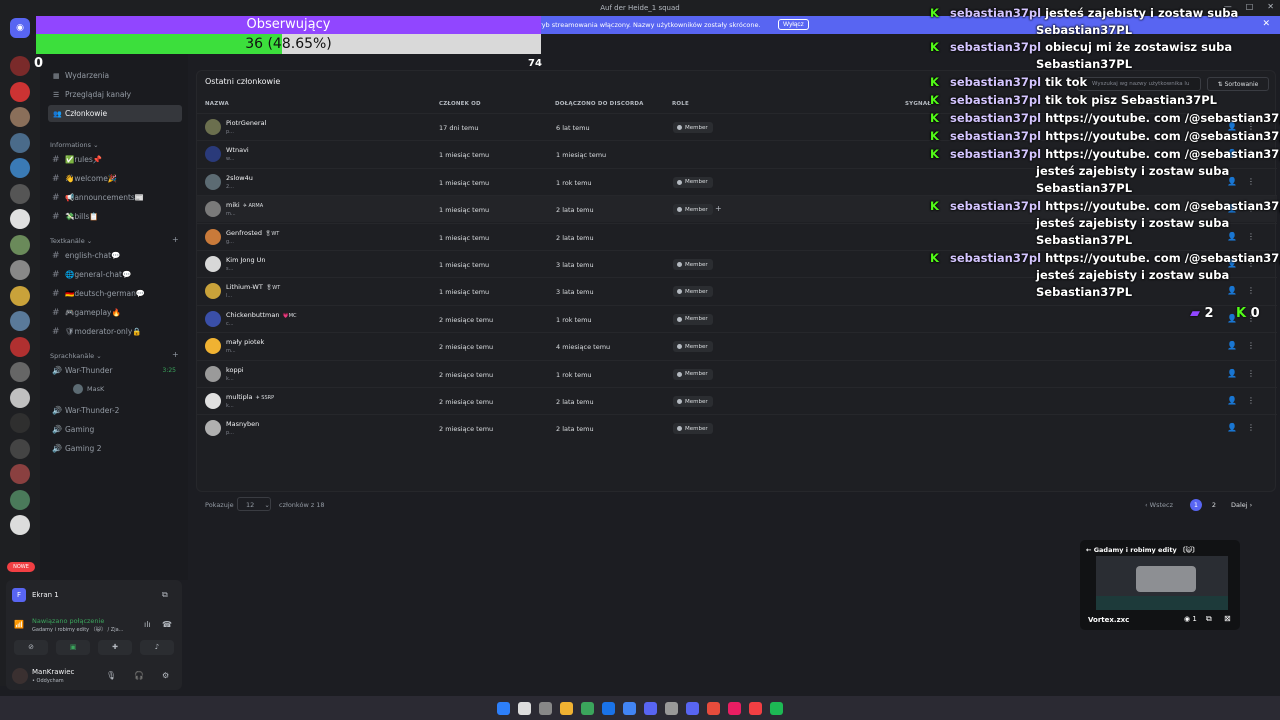 This screenshot has width=1280, height=720. What do you see at coordinates (147, 624) in the screenshot?
I see `noise-suppression-icon: ılı` at bounding box center [147, 624].